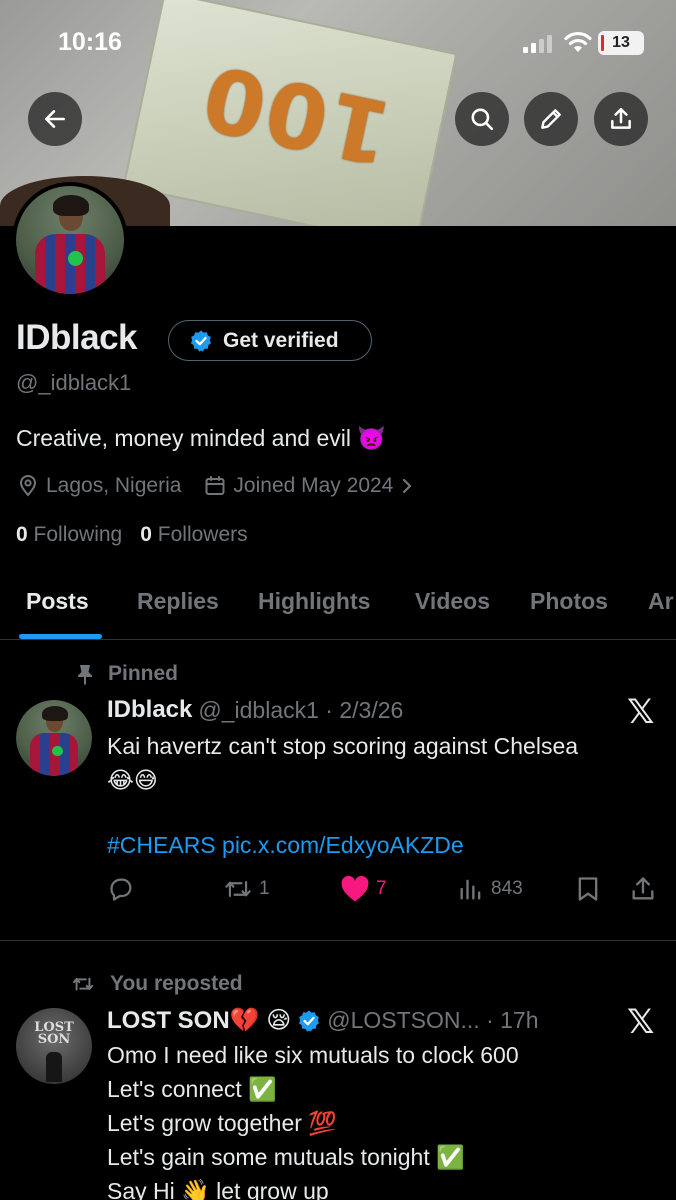 This screenshot has width=676, height=1200. What do you see at coordinates (28, 486) in the screenshot?
I see `location-pin-icon` at bounding box center [28, 486].